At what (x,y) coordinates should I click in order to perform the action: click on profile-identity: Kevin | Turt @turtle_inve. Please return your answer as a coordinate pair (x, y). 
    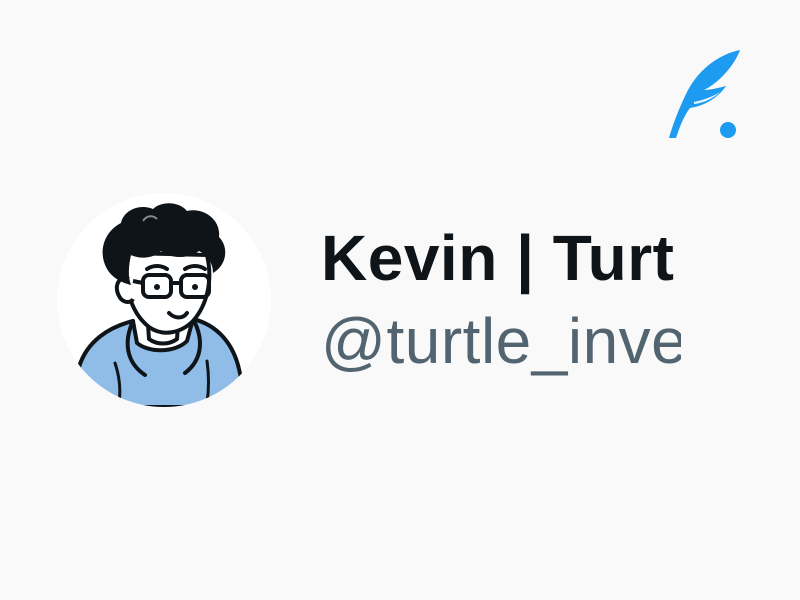
    Looking at the image, I should click on (501, 300).